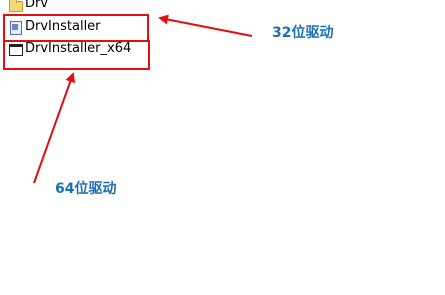  What do you see at coordinates (205, 25) in the screenshot?
I see `arrow-to-x86` at bounding box center [205, 25].